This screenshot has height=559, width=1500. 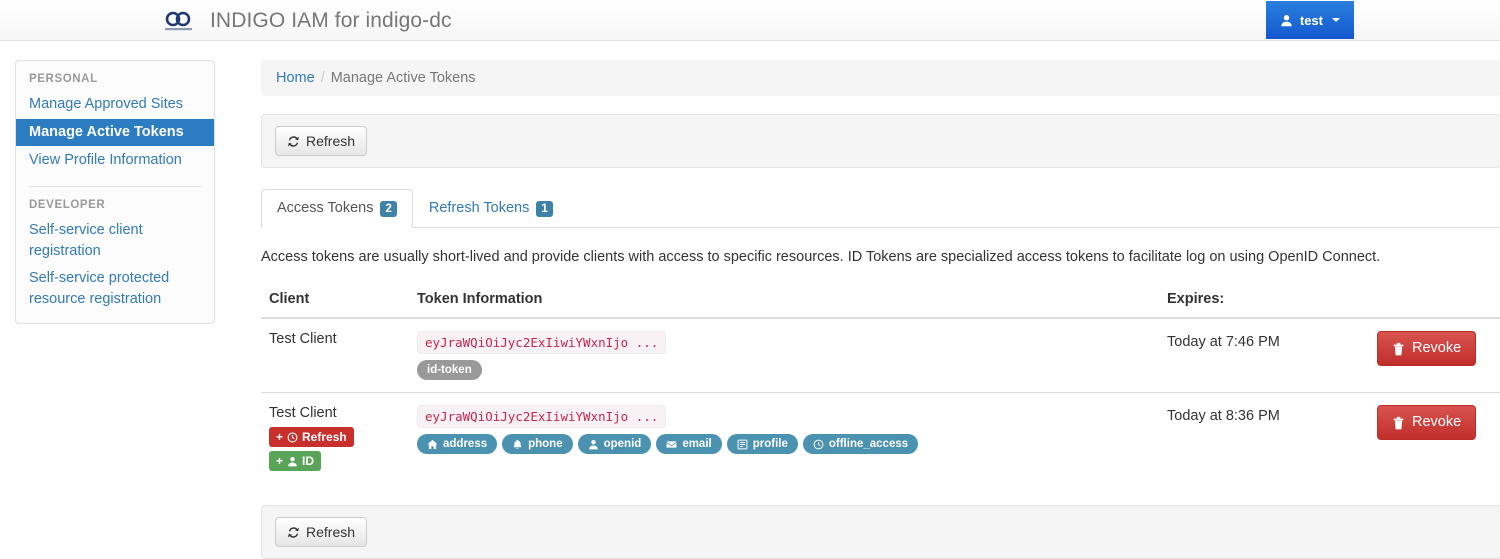 What do you see at coordinates (115, 160) in the screenshot?
I see `sidebar-item-view-profile-information: View Profile Information` at bounding box center [115, 160].